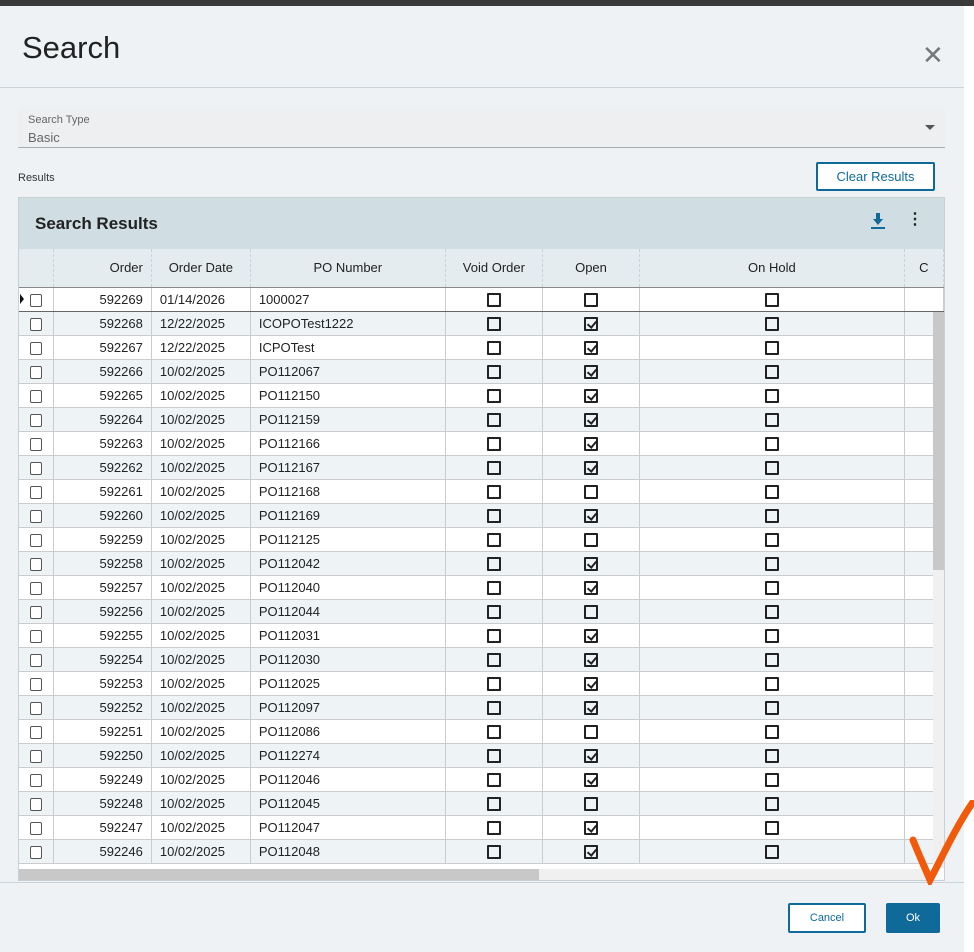  What do you see at coordinates (481, 128) in the screenshot?
I see `search-type-select: Search Type Basic` at bounding box center [481, 128].